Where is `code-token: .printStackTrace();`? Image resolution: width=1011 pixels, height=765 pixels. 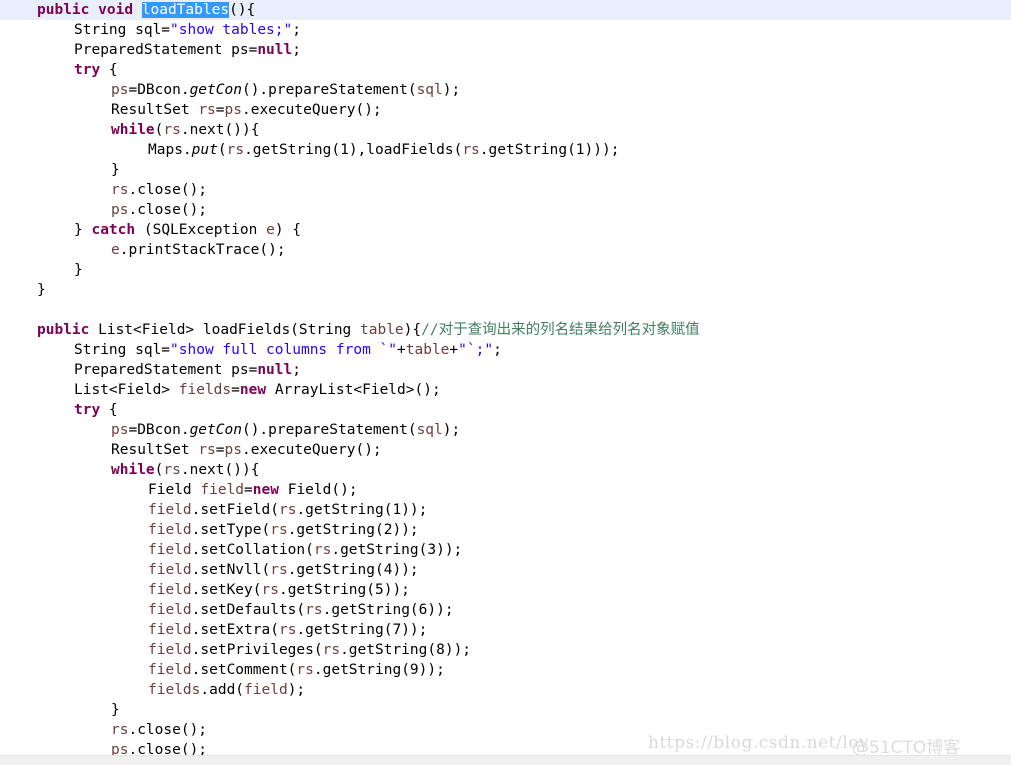 code-token: .printStackTrace(); is located at coordinates (202, 250).